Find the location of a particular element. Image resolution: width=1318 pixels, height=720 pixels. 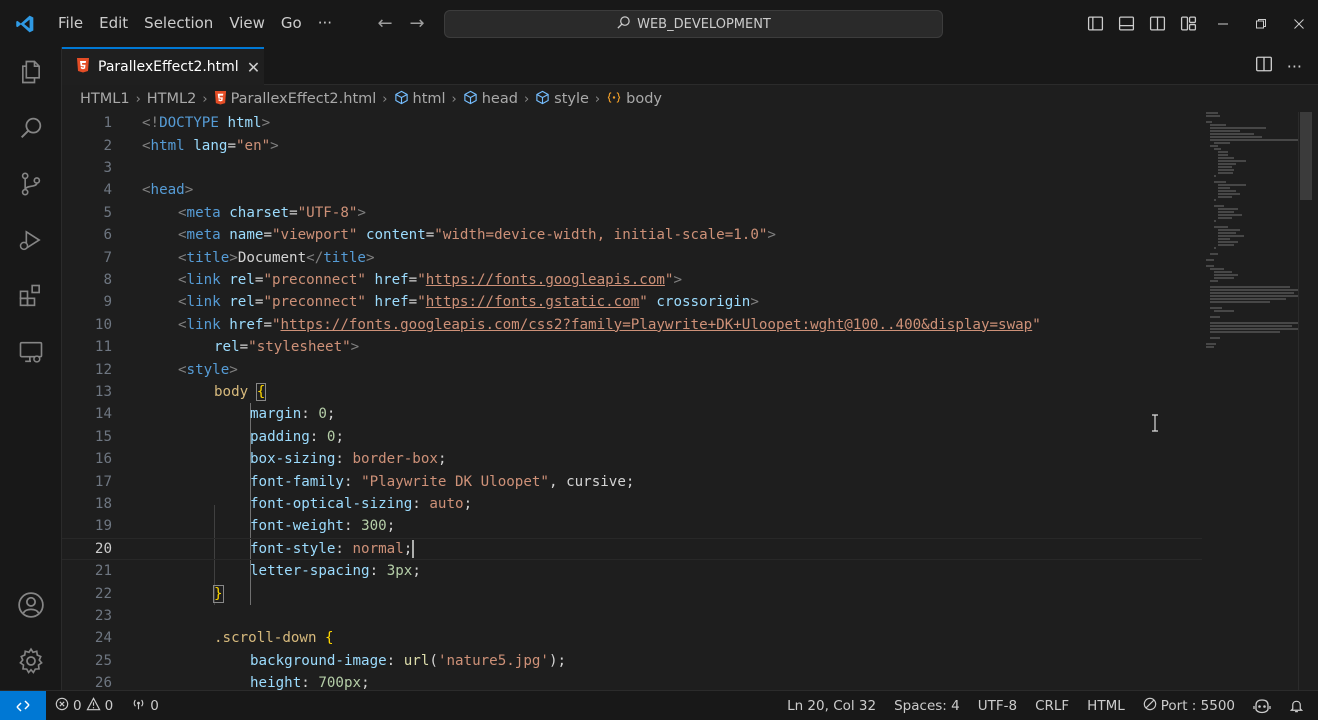

line-number: 2 is located at coordinates (107, 145).